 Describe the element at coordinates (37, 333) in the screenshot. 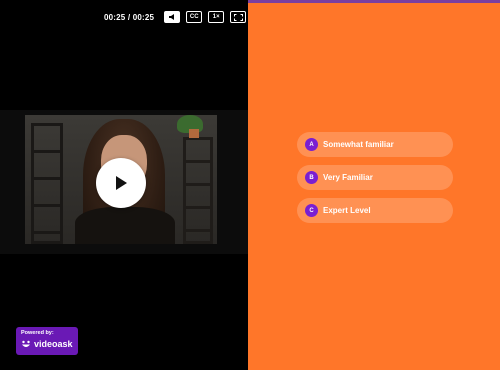

I see `powered-by-label: Powered by:` at that location.